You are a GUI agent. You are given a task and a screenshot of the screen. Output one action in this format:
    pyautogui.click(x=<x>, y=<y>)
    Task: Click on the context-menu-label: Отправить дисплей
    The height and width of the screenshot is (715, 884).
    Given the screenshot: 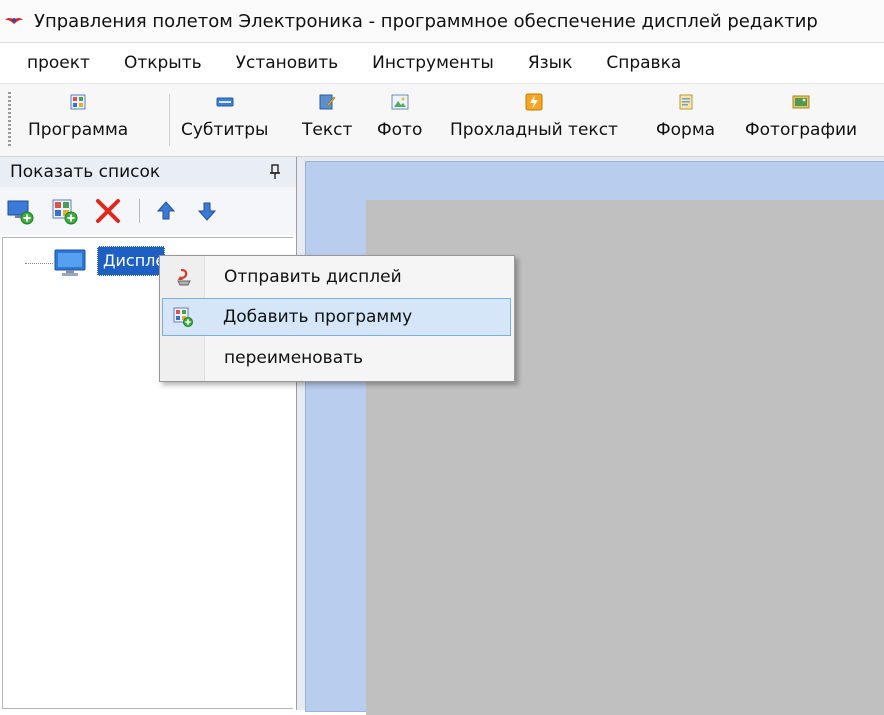 What is the action you would take?
    pyautogui.click(x=313, y=277)
    